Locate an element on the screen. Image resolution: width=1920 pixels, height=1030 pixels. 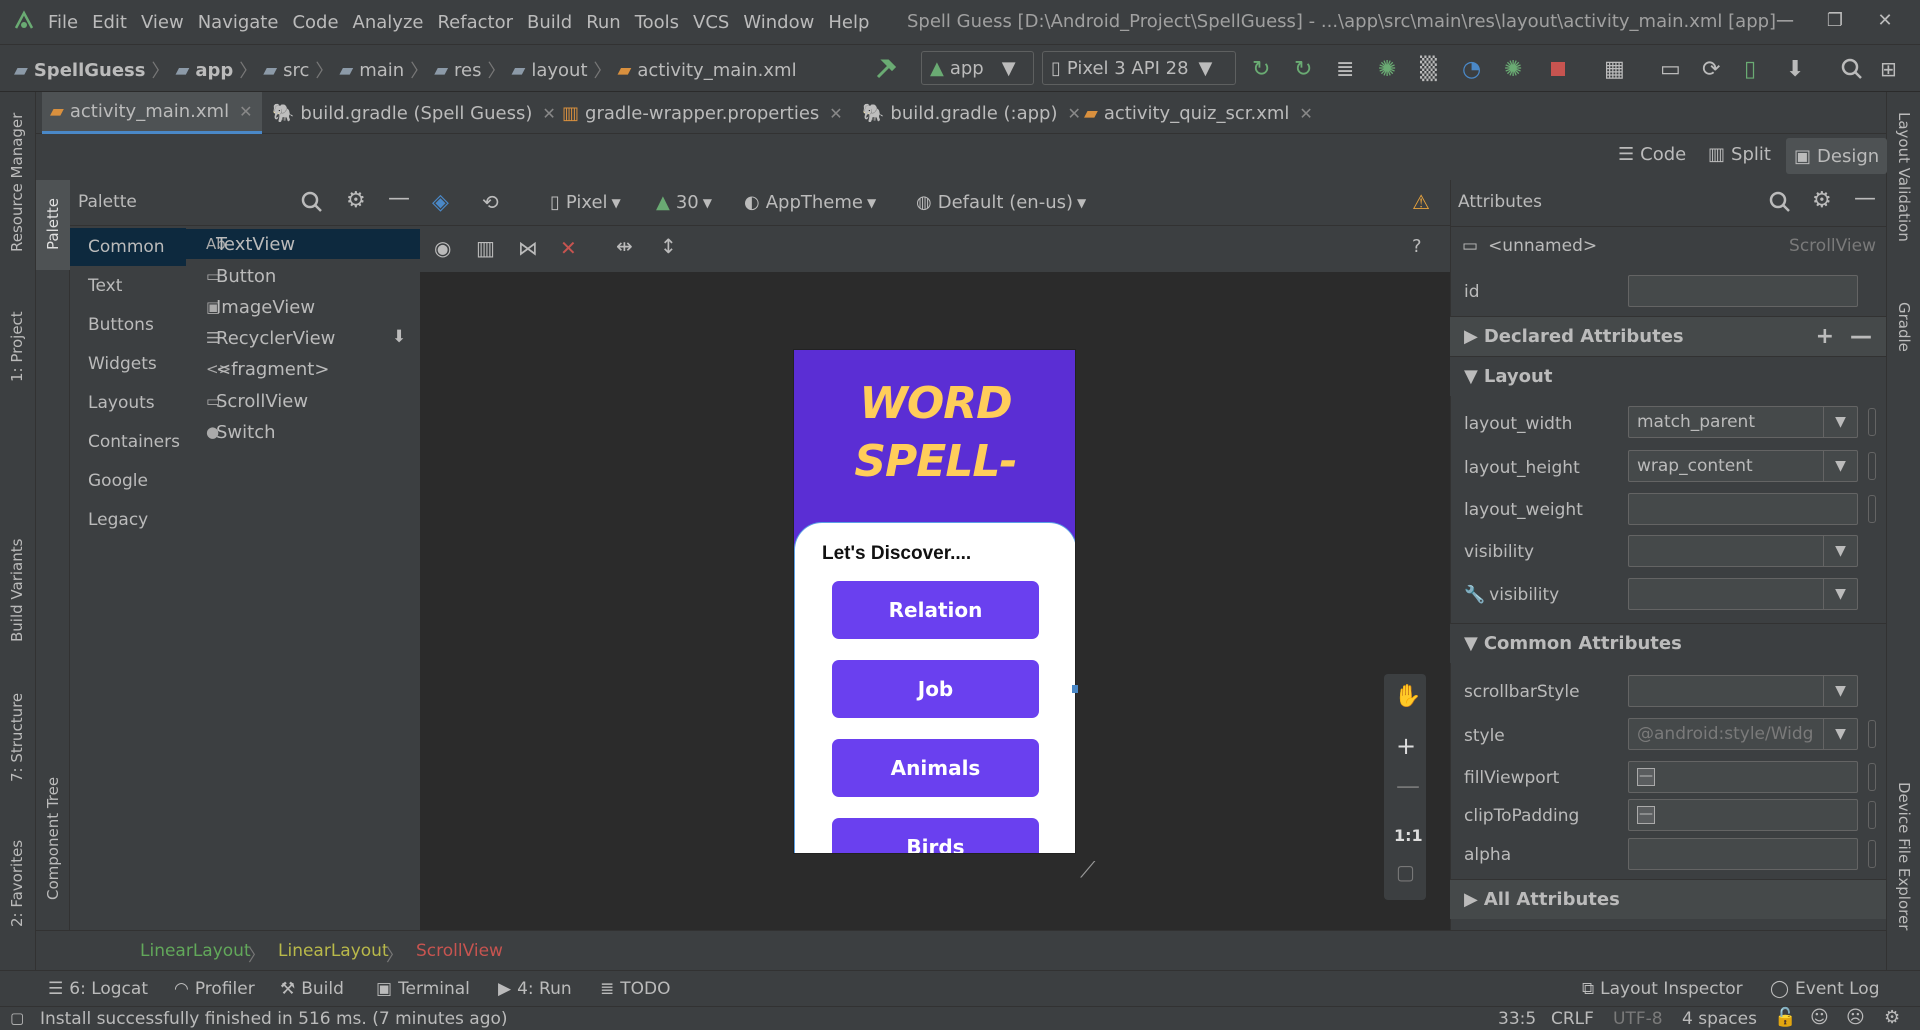
breadcrumb-scrollview: ScrollView is located at coordinates (459, 951).